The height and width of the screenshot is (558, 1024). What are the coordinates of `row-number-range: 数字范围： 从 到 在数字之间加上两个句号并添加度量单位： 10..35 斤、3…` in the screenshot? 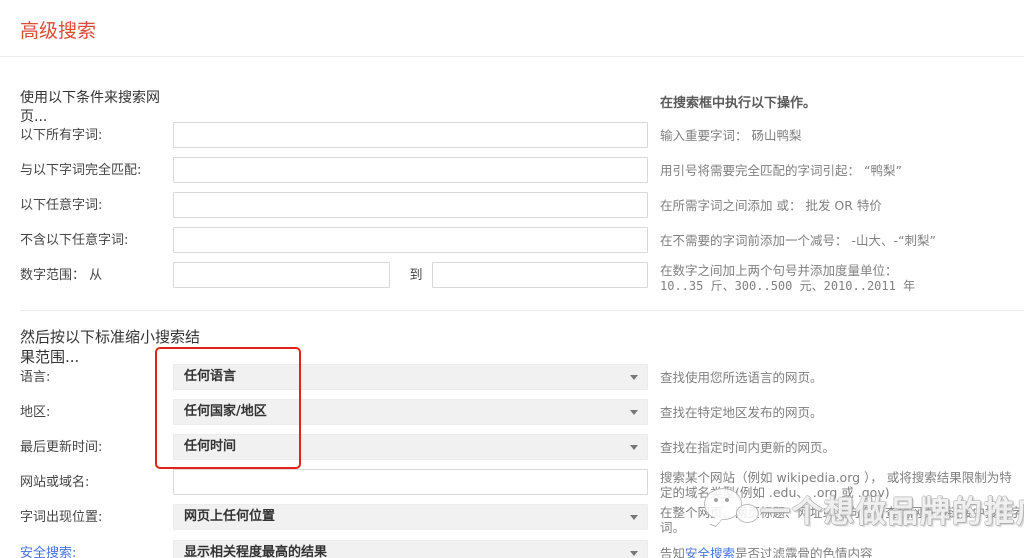 It's located at (512, 277).